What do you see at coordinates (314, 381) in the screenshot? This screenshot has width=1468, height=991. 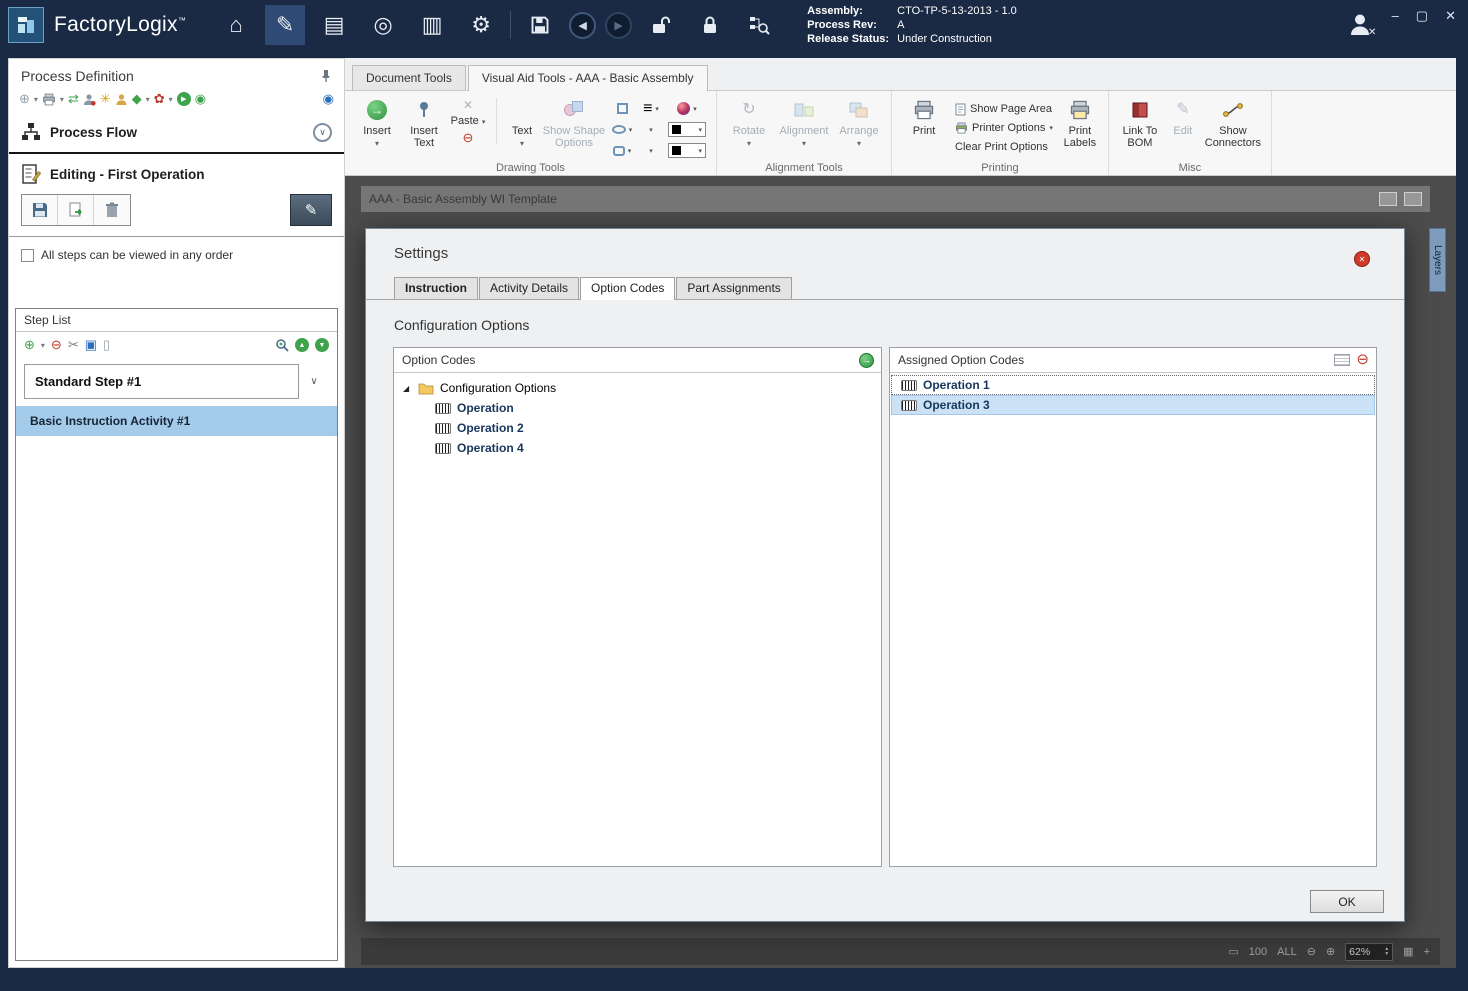 I see `chevron-down-icon: ∨` at bounding box center [314, 381].